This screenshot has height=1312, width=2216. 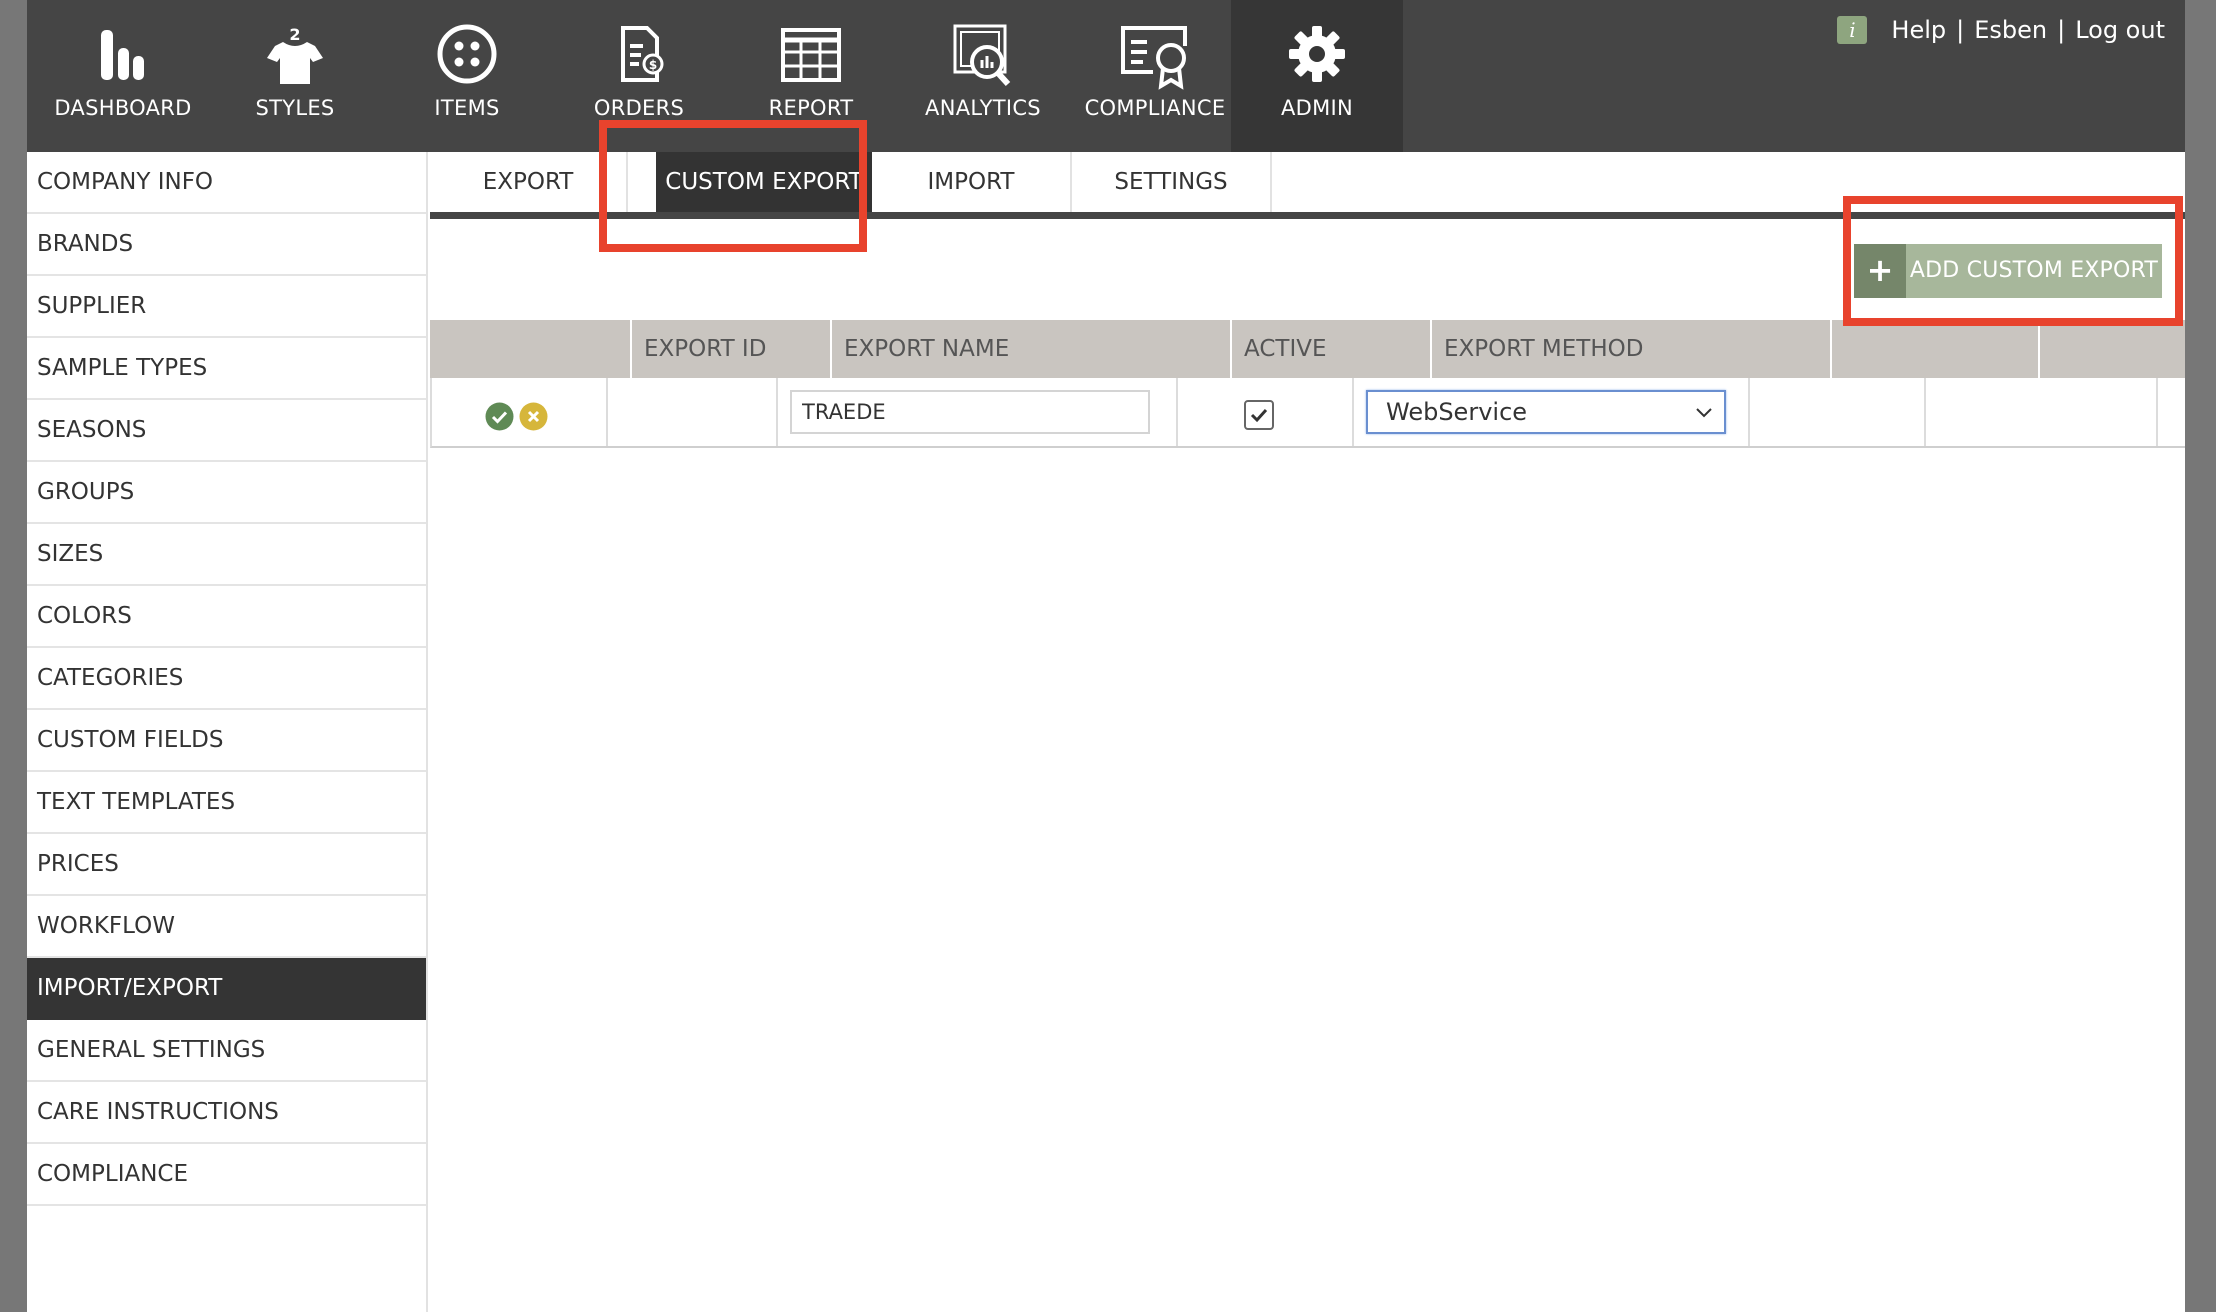 I want to click on nav-items-label: ITEMS, so click(x=467, y=108).